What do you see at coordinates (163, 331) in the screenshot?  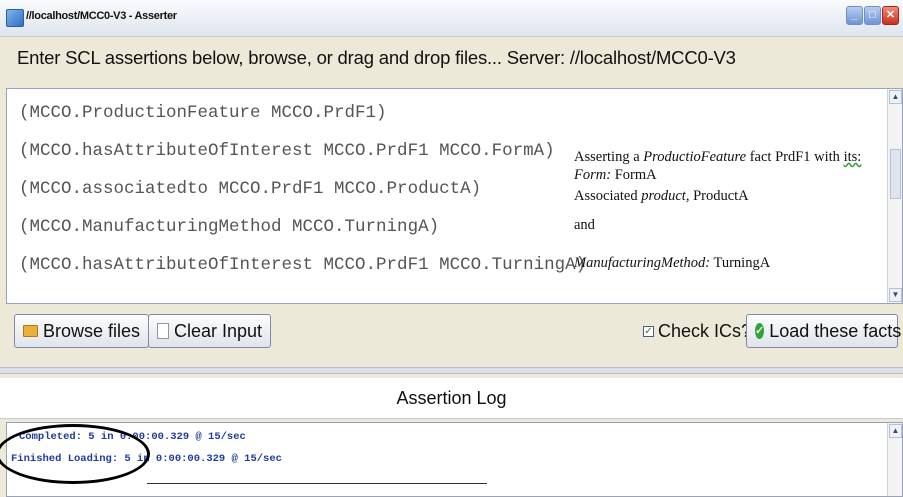 I see `page-icon` at bounding box center [163, 331].